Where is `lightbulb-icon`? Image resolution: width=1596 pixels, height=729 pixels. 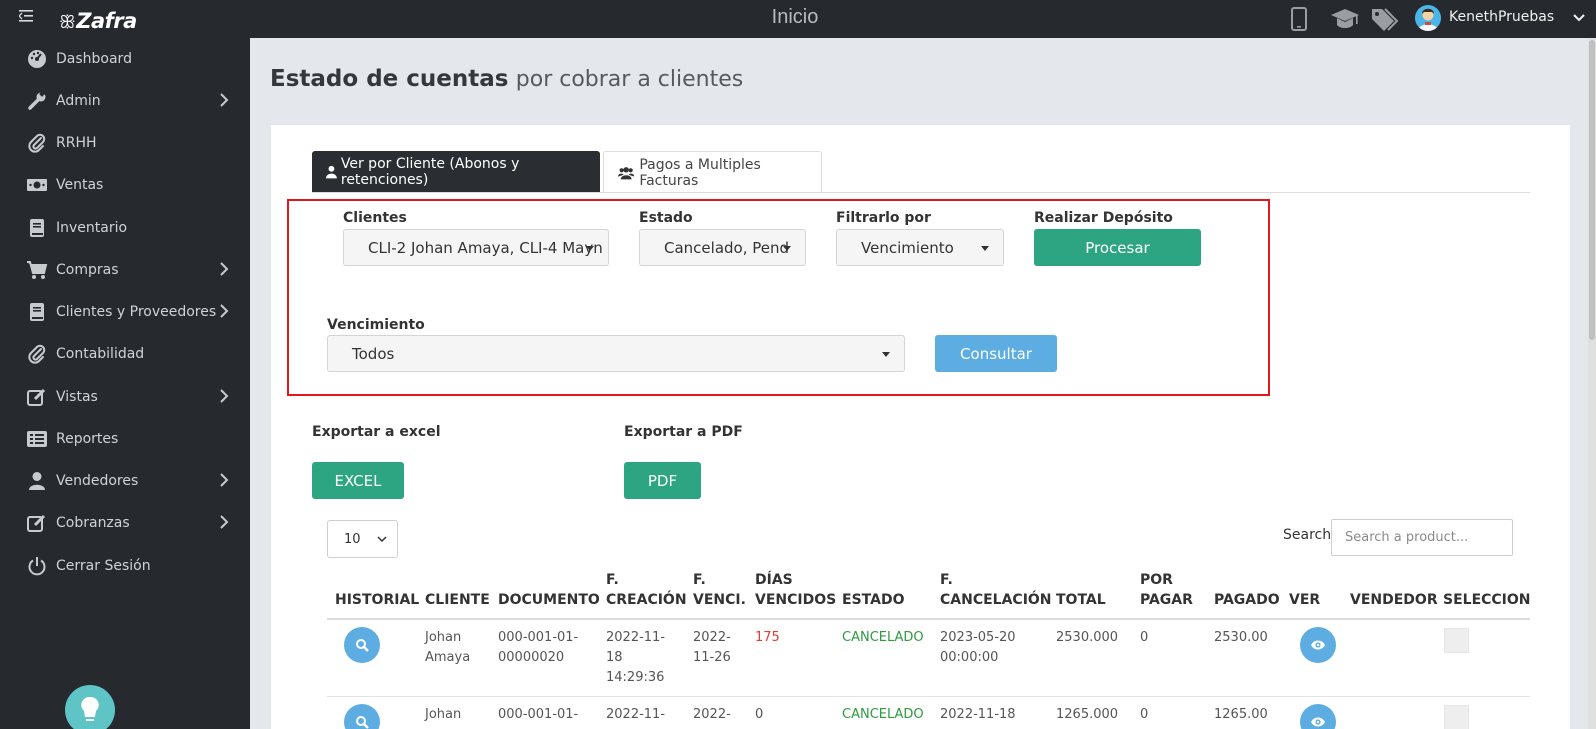
lightbulb-icon is located at coordinates (90, 708).